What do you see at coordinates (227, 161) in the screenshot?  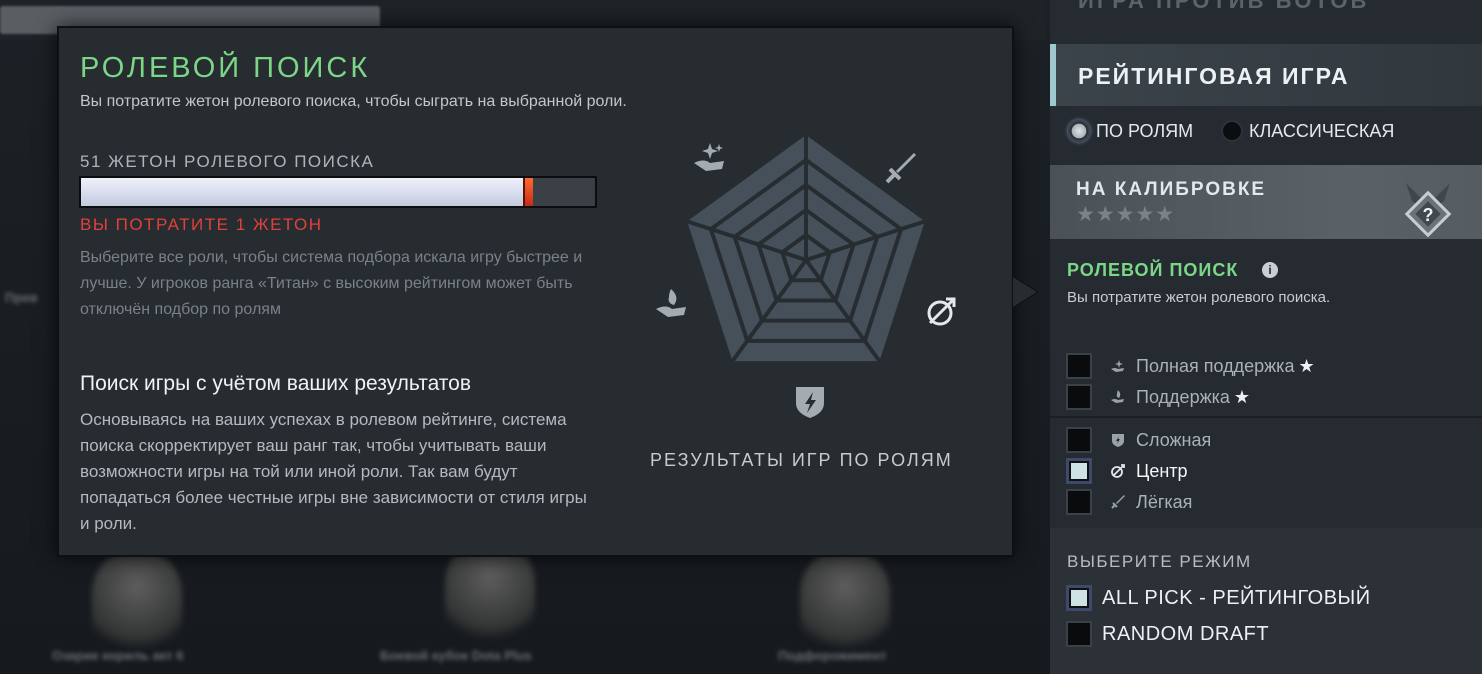 I see `tokens-label: 51 ЖЕТОН РОЛЕВОГО ПОИСКА` at bounding box center [227, 161].